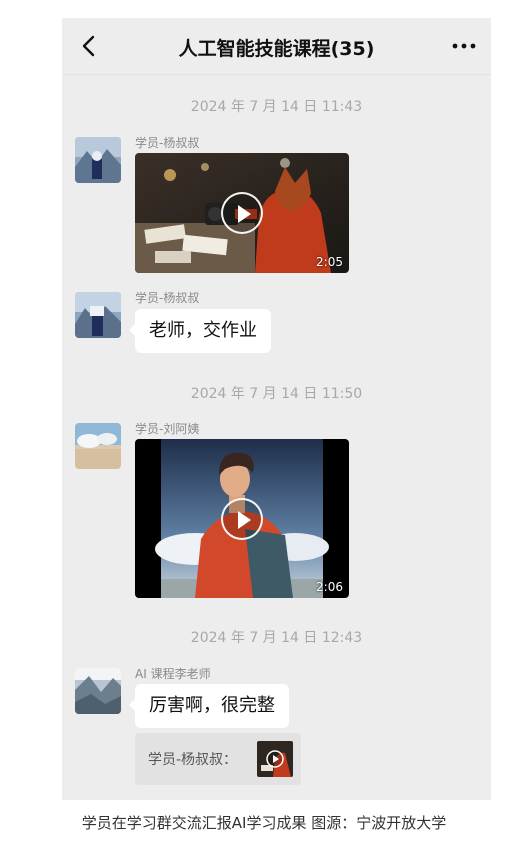 The width and height of the screenshot is (528, 845). What do you see at coordinates (329, 262) in the screenshot?
I see `video-duration: 2:05` at bounding box center [329, 262].